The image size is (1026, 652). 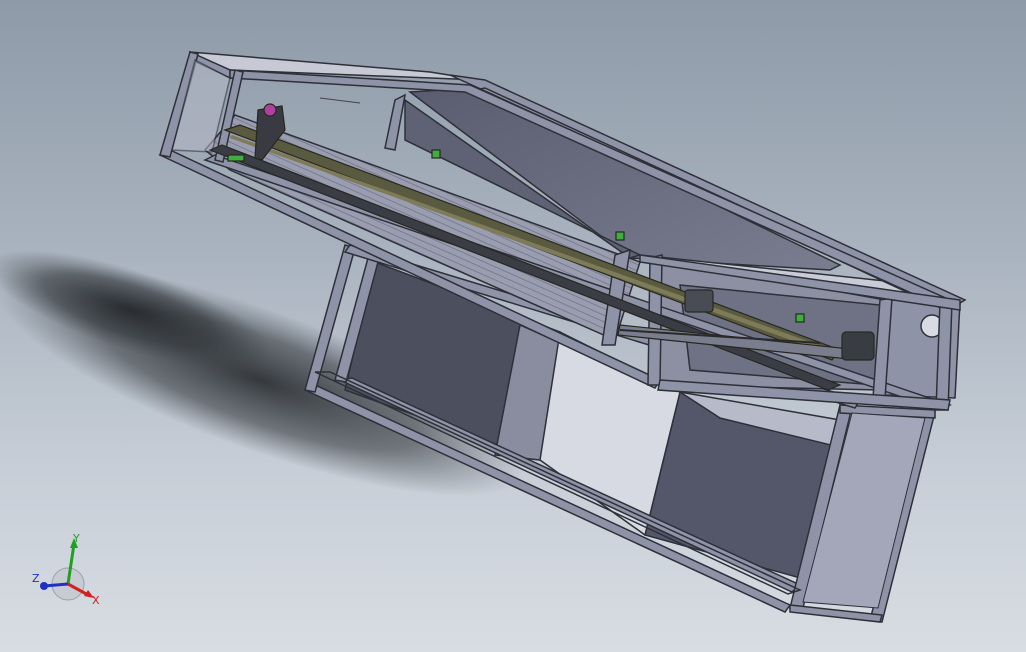 What do you see at coordinates (699, 301) in the screenshot?
I see `belt-pulley` at bounding box center [699, 301].